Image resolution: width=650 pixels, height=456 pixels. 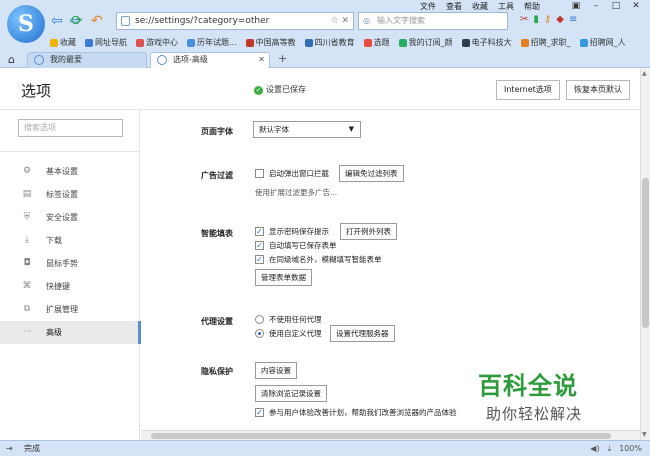 I want to click on maximize-icon: □, so click(x=616, y=6).